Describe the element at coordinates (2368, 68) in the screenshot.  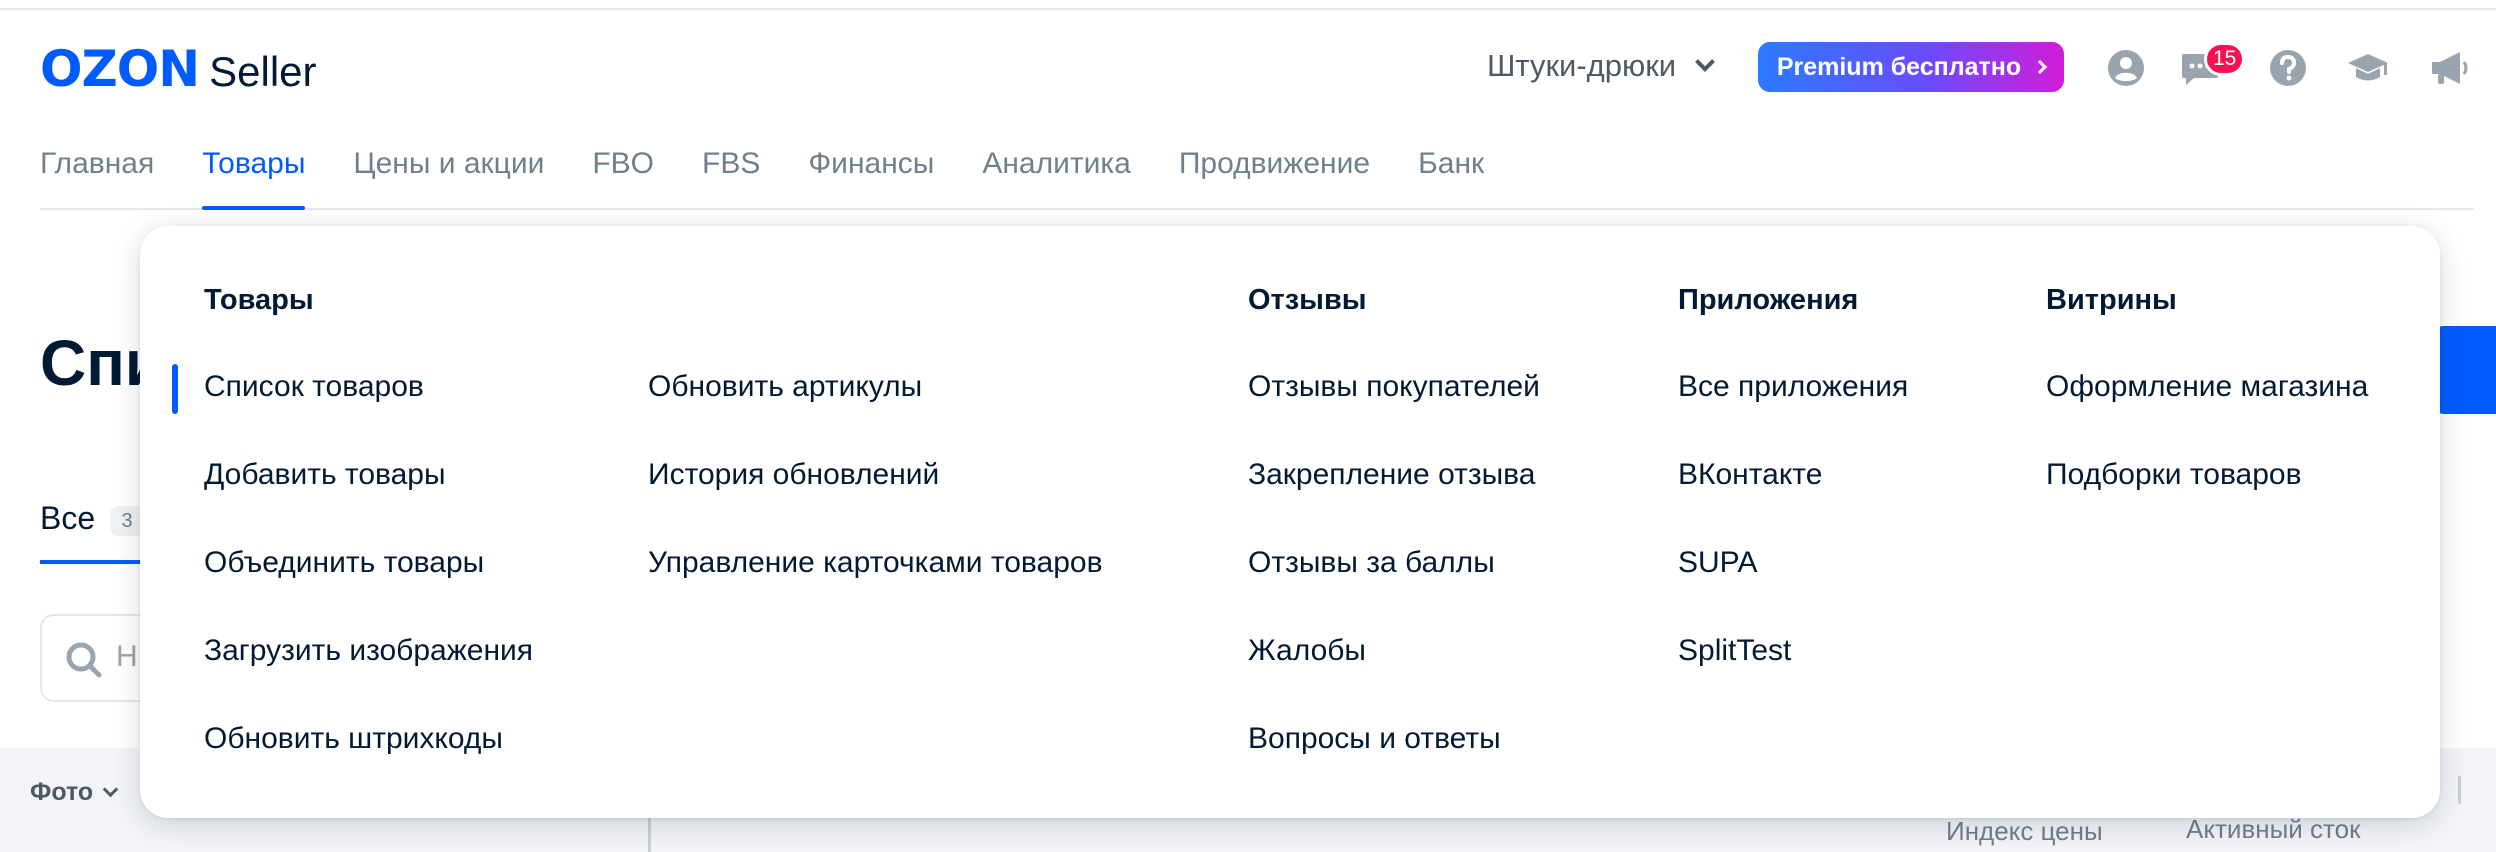
I see `education-icon` at that location.